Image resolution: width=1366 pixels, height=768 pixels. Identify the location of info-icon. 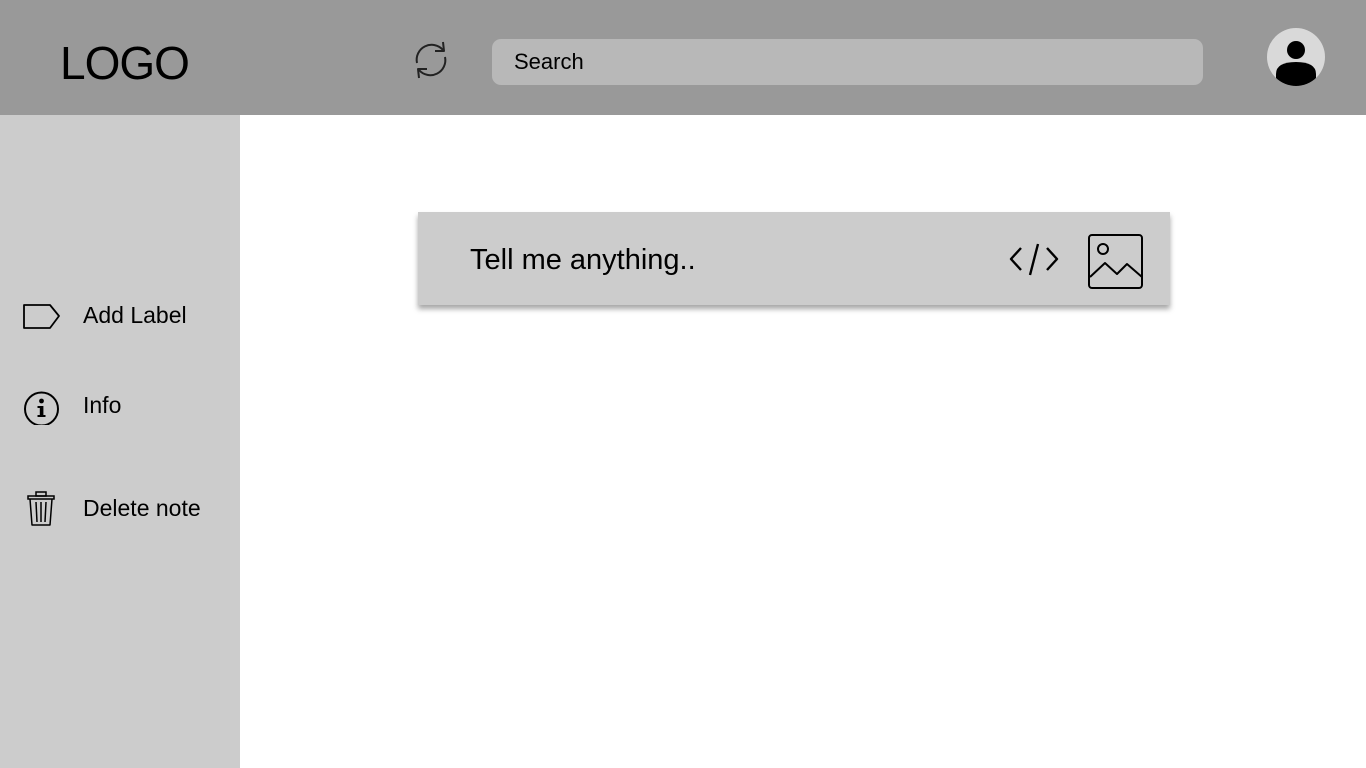
(42, 406).